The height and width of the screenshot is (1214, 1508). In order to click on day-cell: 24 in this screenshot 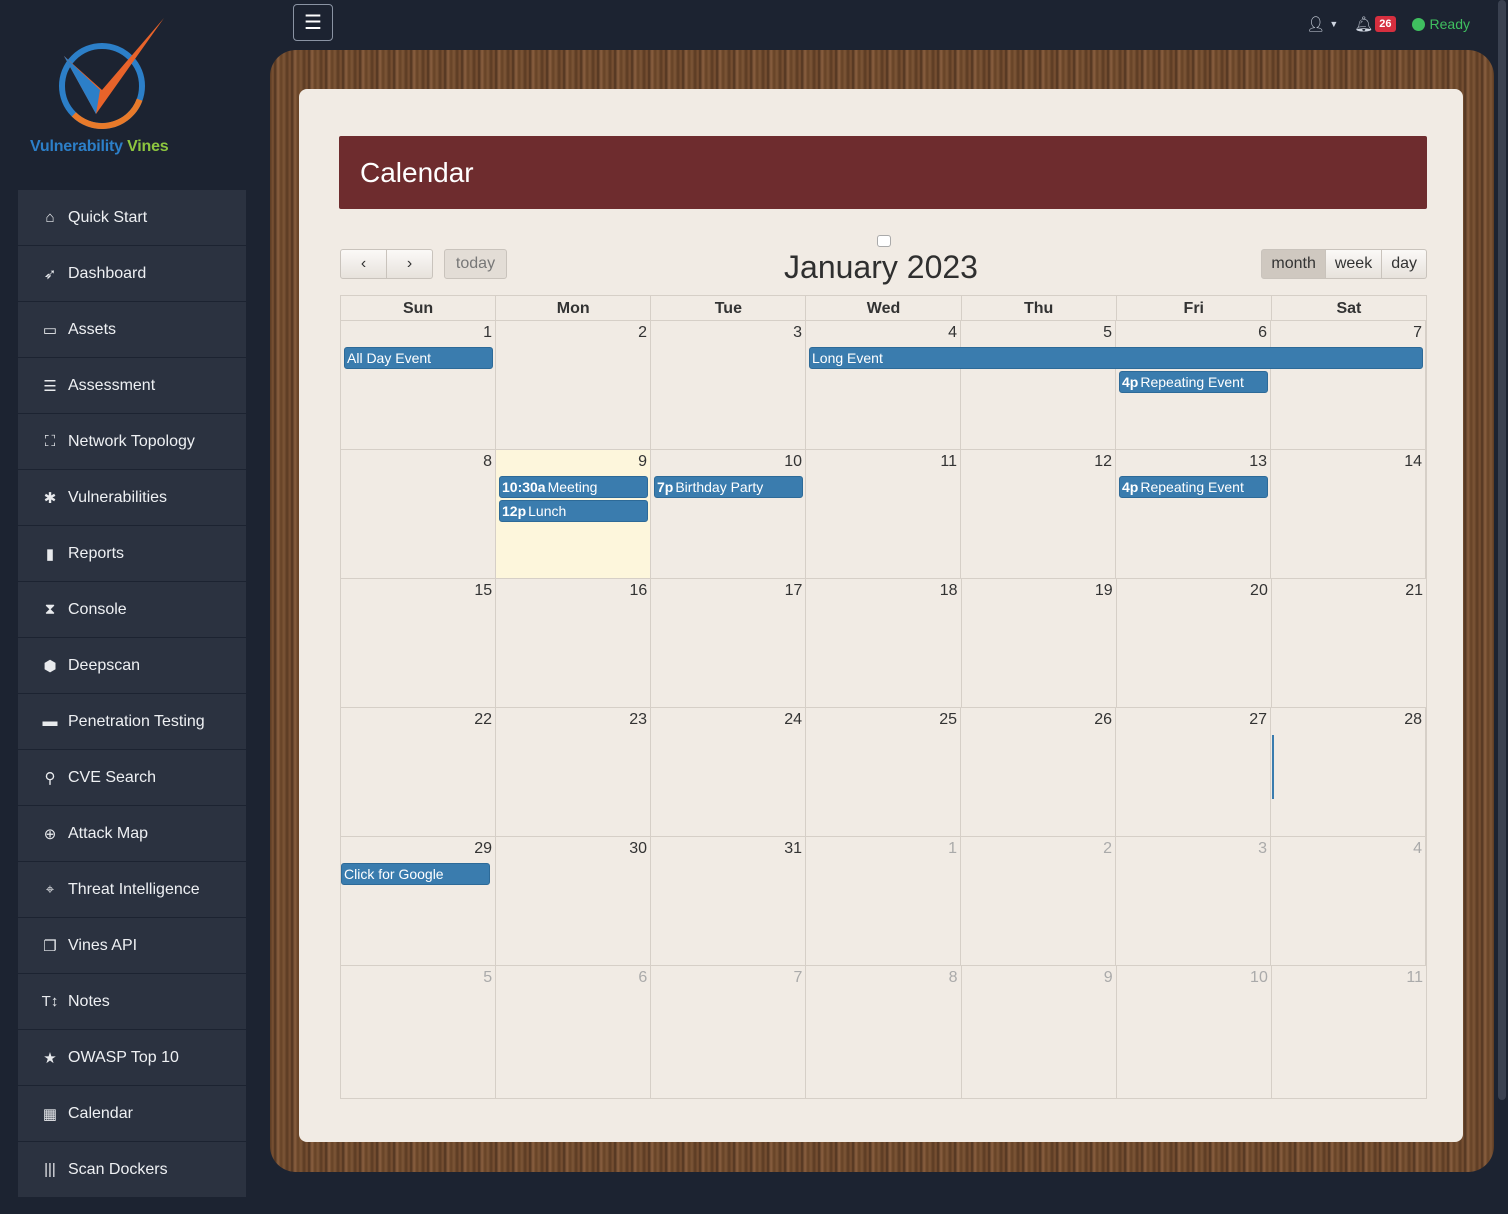, I will do `click(728, 772)`.